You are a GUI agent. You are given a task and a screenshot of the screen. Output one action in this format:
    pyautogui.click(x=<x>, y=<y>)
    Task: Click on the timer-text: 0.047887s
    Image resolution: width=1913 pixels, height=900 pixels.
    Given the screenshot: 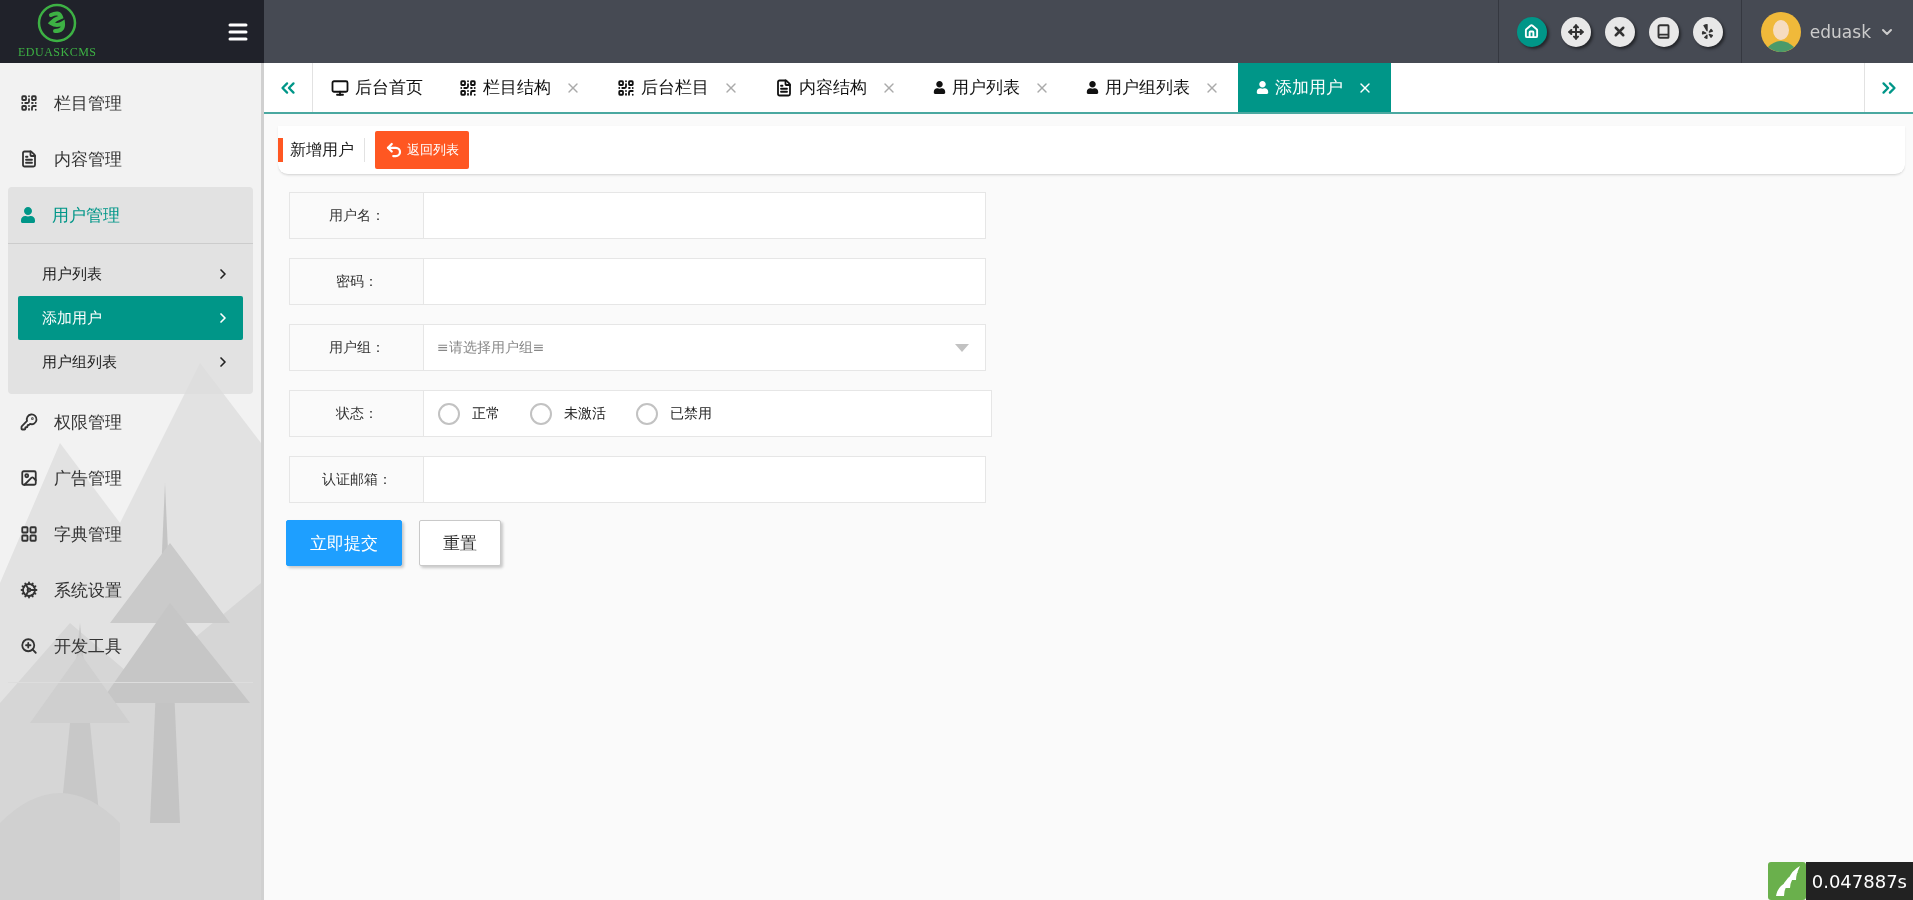 What is the action you would take?
    pyautogui.click(x=1859, y=881)
    